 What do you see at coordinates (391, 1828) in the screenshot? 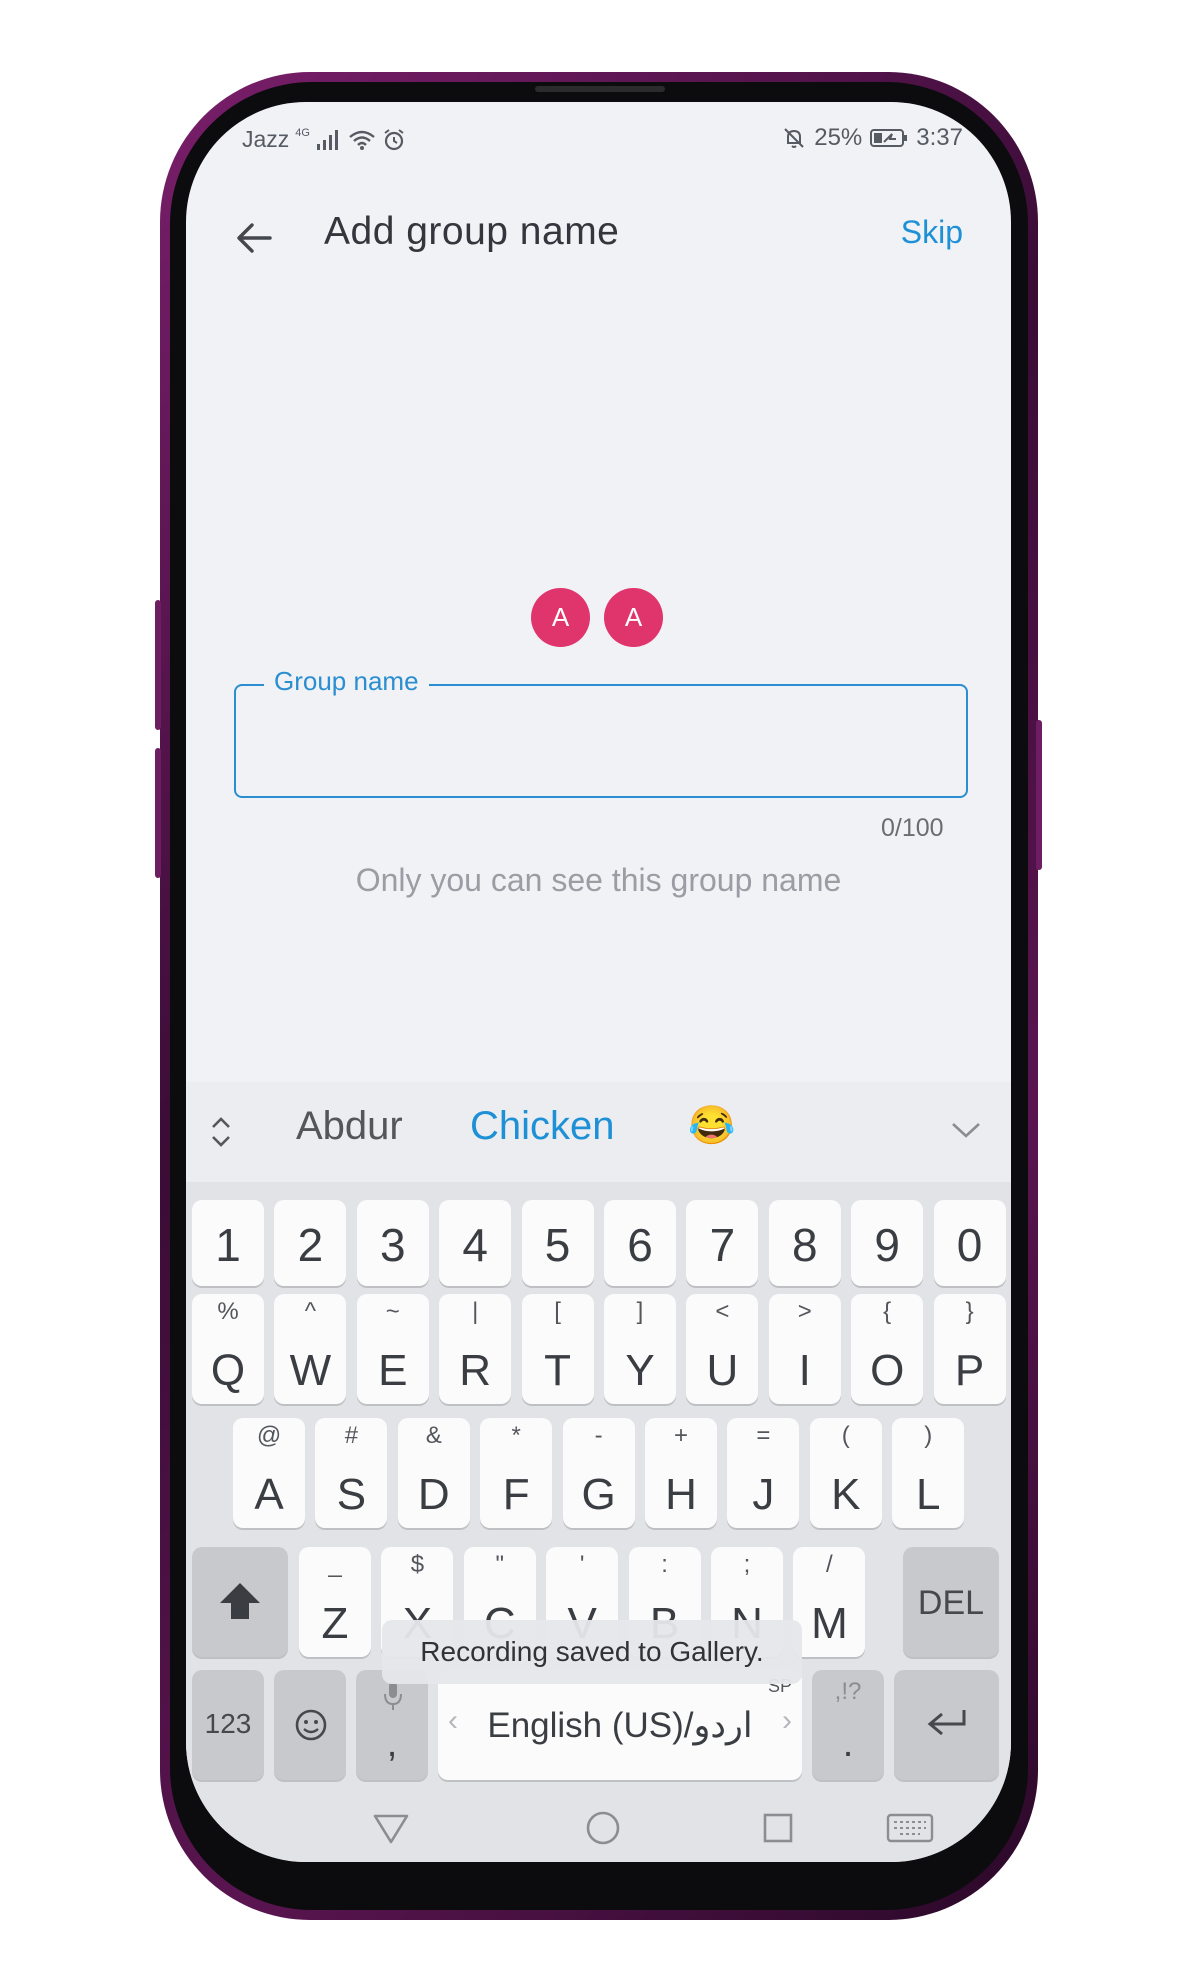
I see `back-nav-icon` at bounding box center [391, 1828].